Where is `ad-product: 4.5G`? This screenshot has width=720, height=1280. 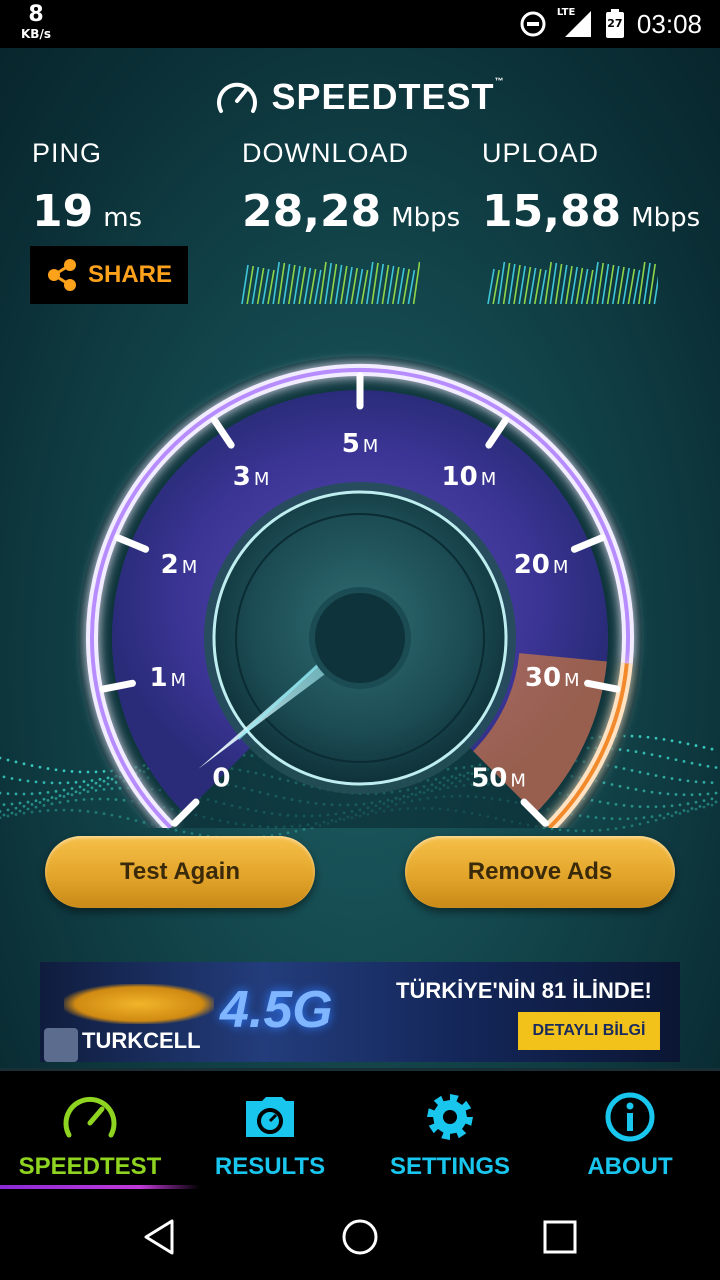
ad-product: 4.5G is located at coordinates (276, 1010).